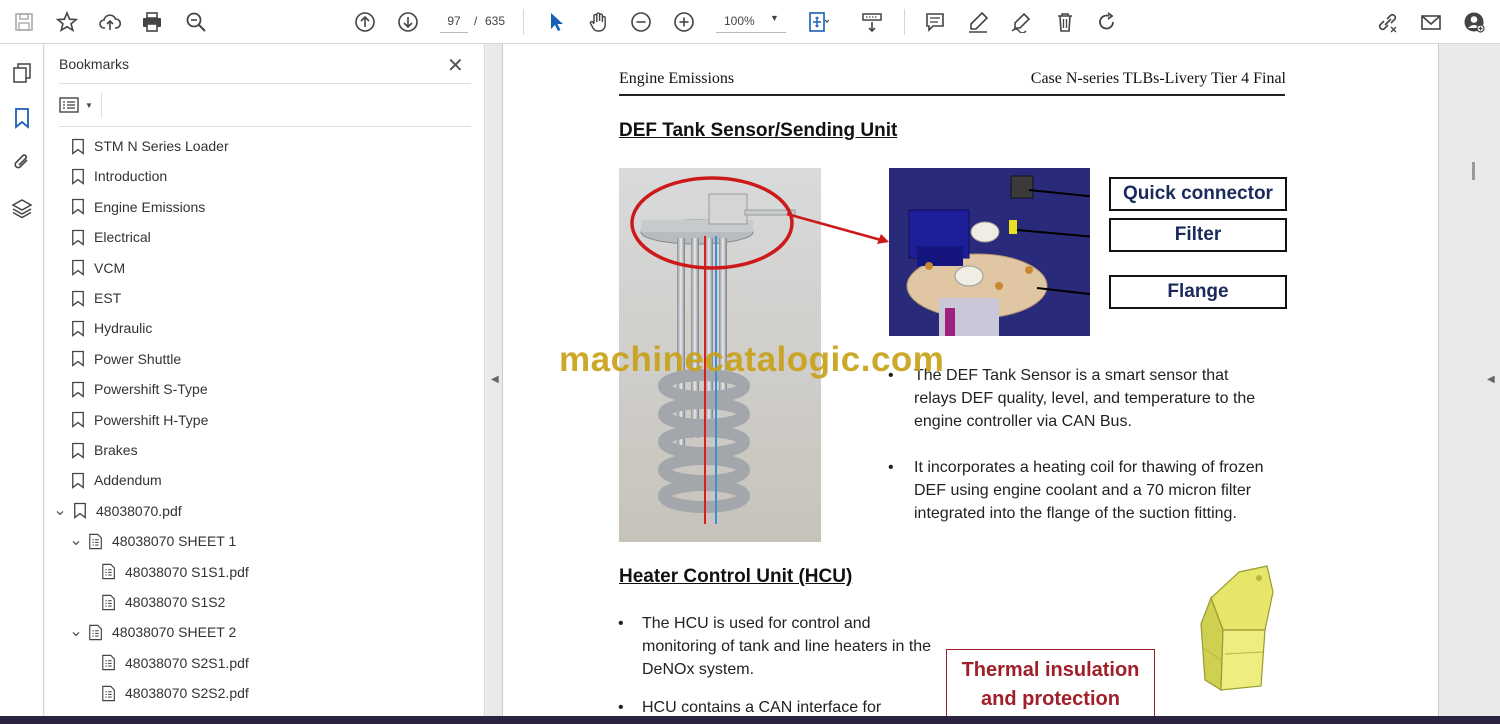 This screenshot has width=1500, height=724. I want to click on bookmark-item: ⌄ 48038070 SHEET 1, so click(152, 541).